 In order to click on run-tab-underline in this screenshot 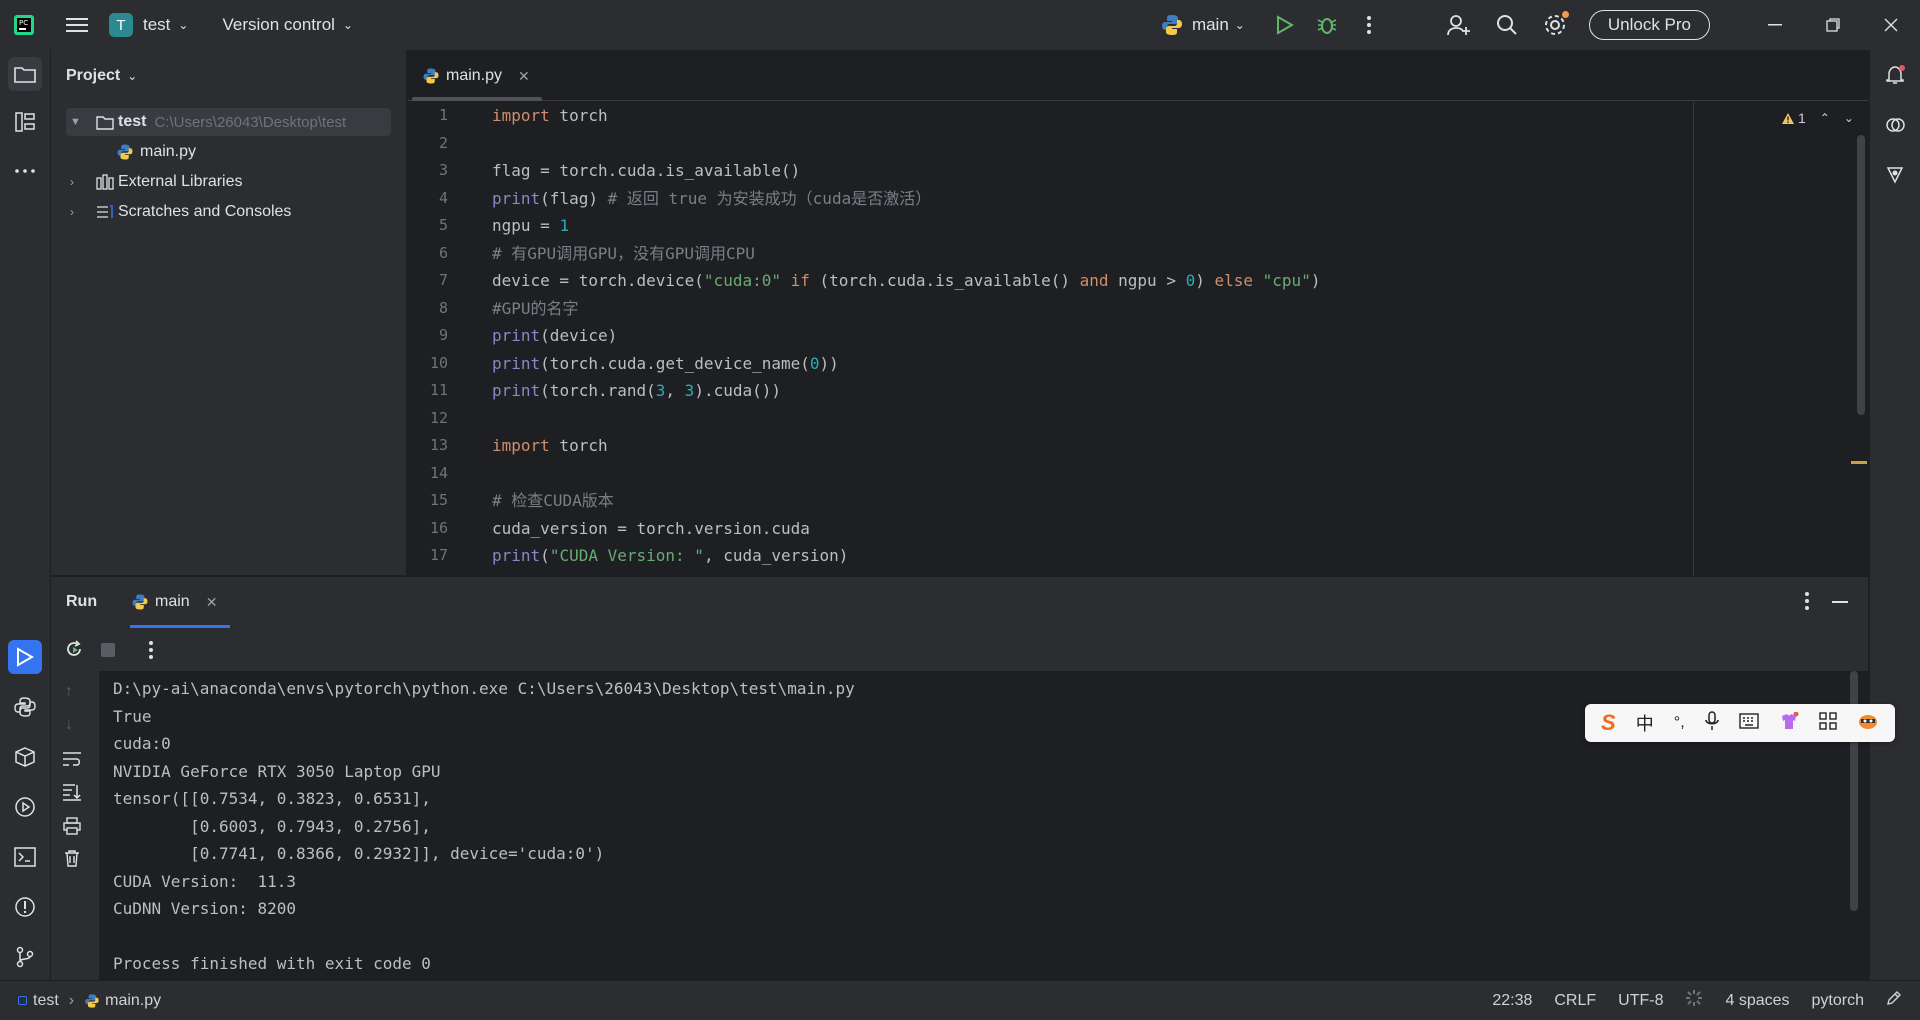, I will do `click(180, 626)`.